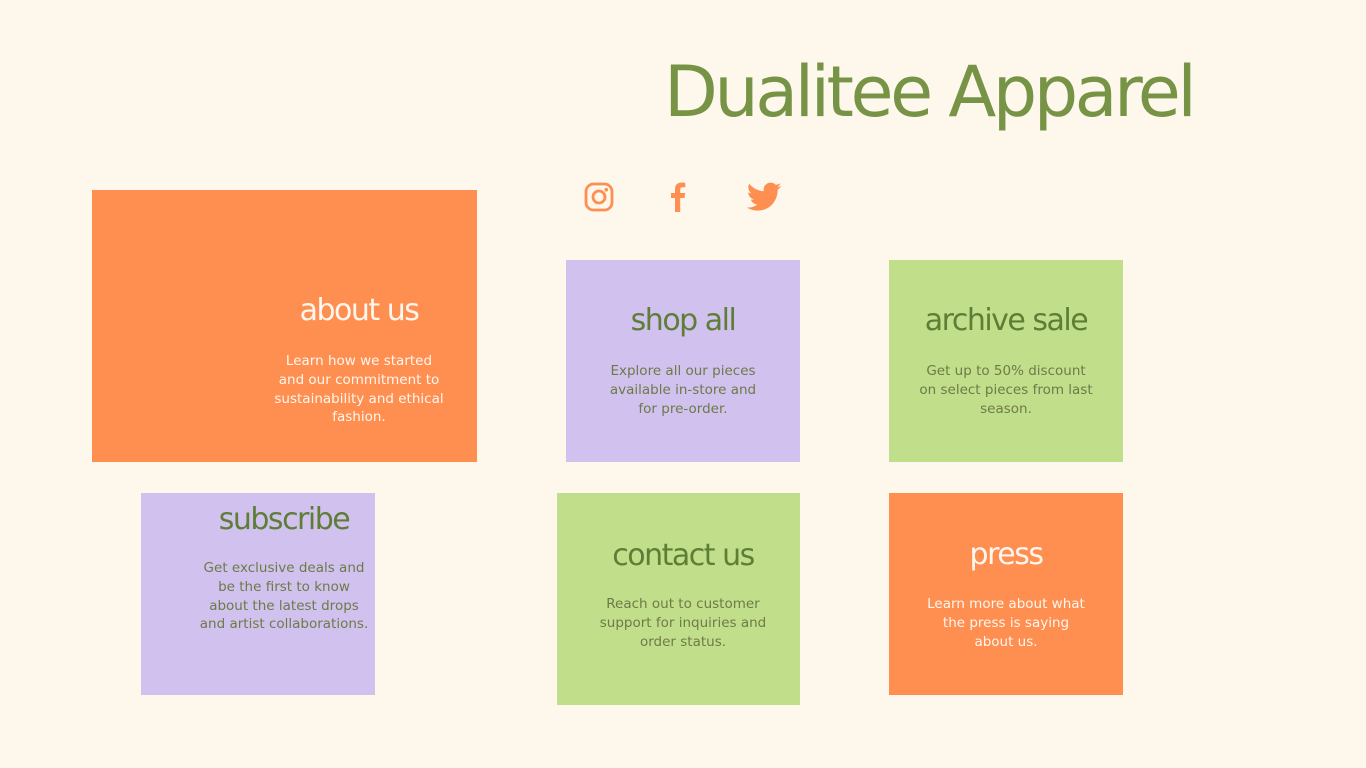 The image size is (1366, 768). I want to click on brand-title: Dualitee Apparel, so click(930, 92).